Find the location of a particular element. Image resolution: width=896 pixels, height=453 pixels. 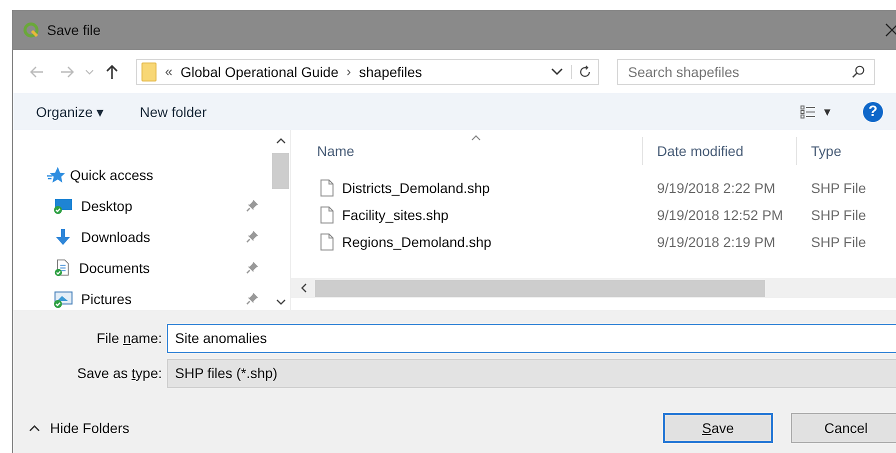

sidebar-item: Downloads is located at coordinates (159, 236).